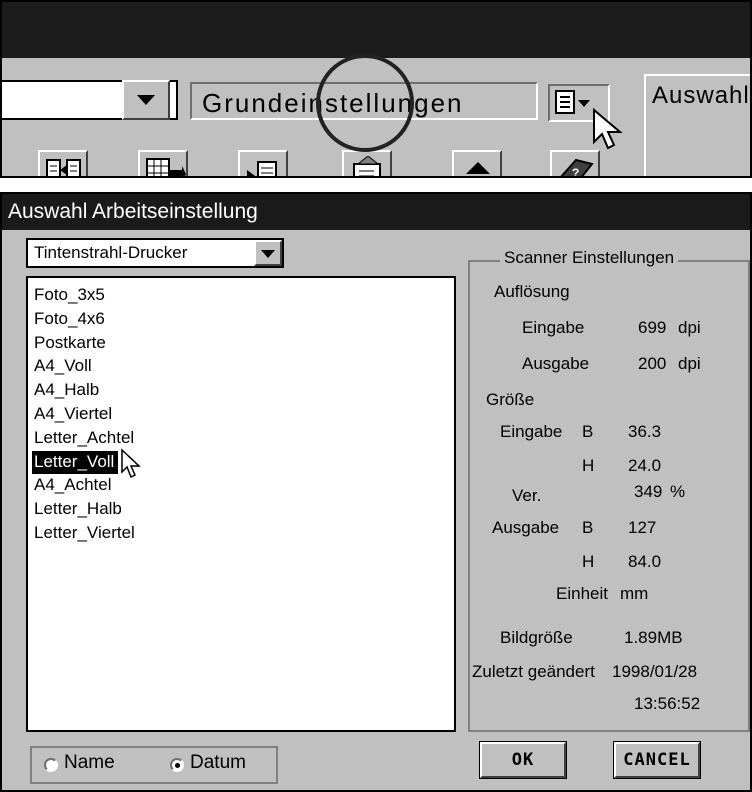 This screenshot has width=752, height=792. I want to click on last-changed-time: 13:56:52, so click(667, 703).